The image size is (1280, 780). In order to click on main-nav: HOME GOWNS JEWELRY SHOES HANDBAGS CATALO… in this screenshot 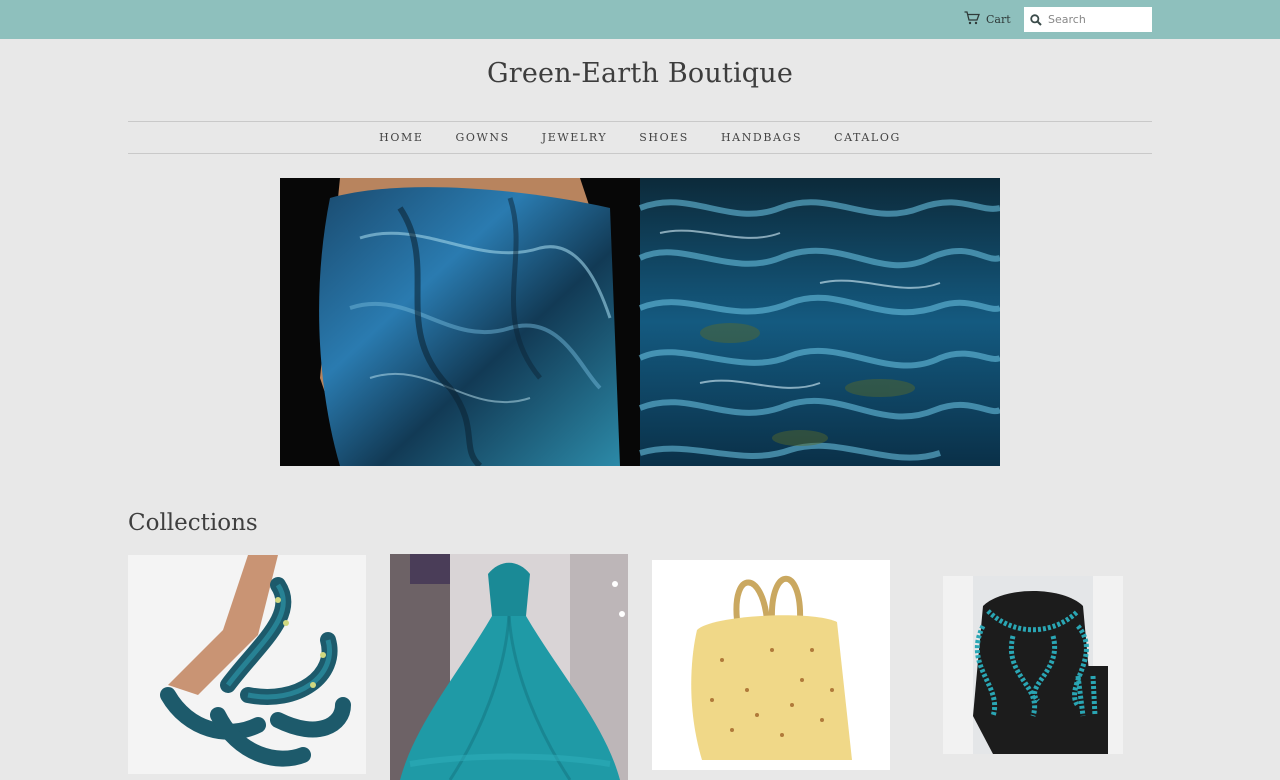, I will do `click(640, 137)`.